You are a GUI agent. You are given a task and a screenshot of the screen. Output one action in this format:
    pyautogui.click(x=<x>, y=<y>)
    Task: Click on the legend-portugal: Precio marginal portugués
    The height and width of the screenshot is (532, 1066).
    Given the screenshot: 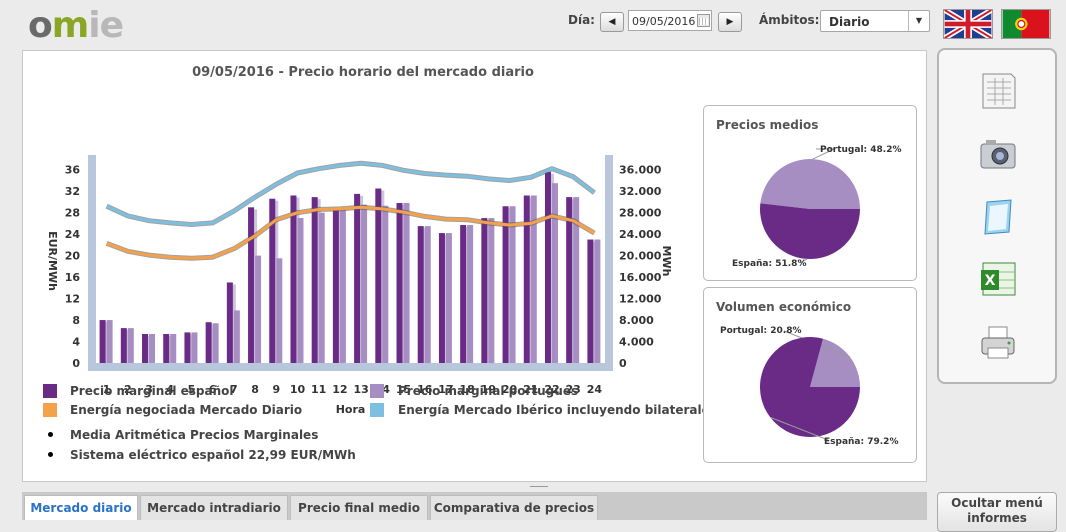 What is the action you would take?
    pyautogui.click(x=488, y=391)
    